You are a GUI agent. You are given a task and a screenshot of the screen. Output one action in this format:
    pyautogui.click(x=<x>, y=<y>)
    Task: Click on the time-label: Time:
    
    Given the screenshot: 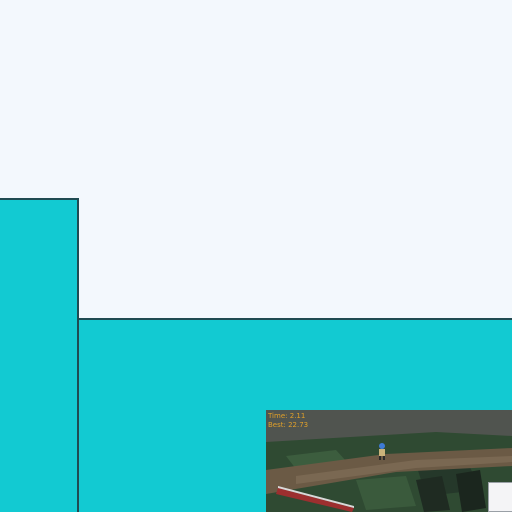 What is the action you would take?
    pyautogui.click(x=278, y=416)
    